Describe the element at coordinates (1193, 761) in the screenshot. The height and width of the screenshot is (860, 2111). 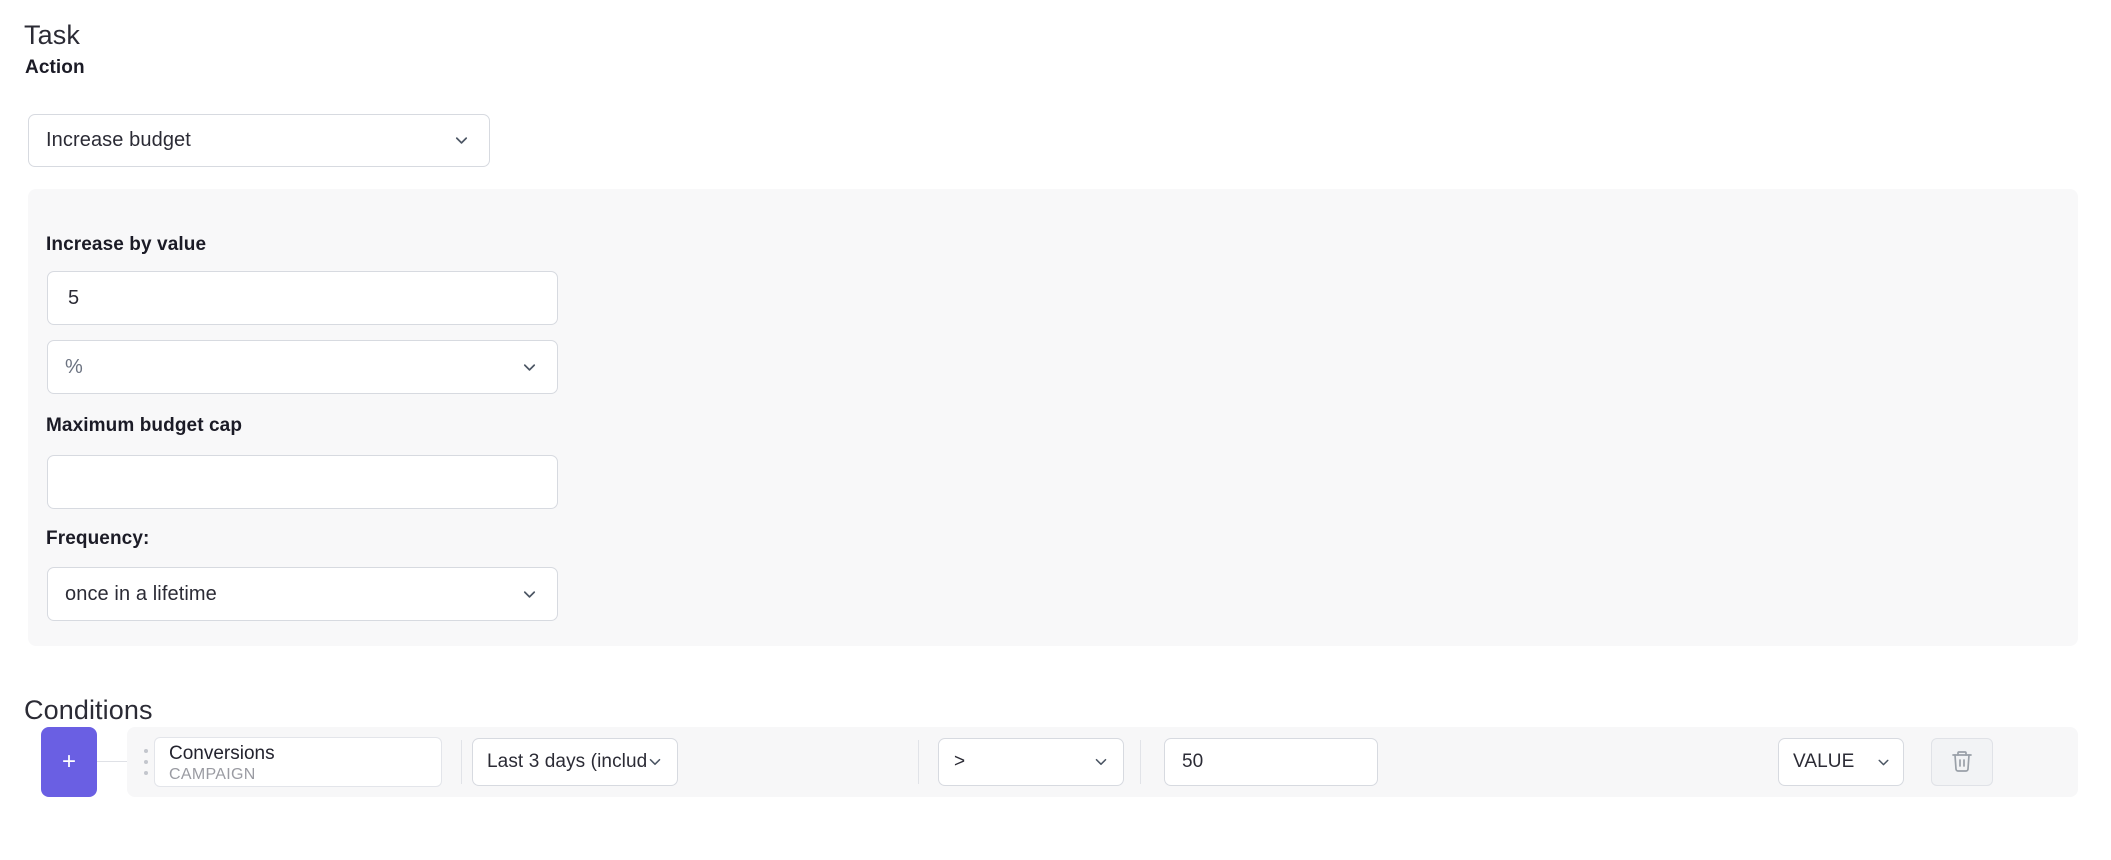
I see `condition-value-input-value: 50` at that location.